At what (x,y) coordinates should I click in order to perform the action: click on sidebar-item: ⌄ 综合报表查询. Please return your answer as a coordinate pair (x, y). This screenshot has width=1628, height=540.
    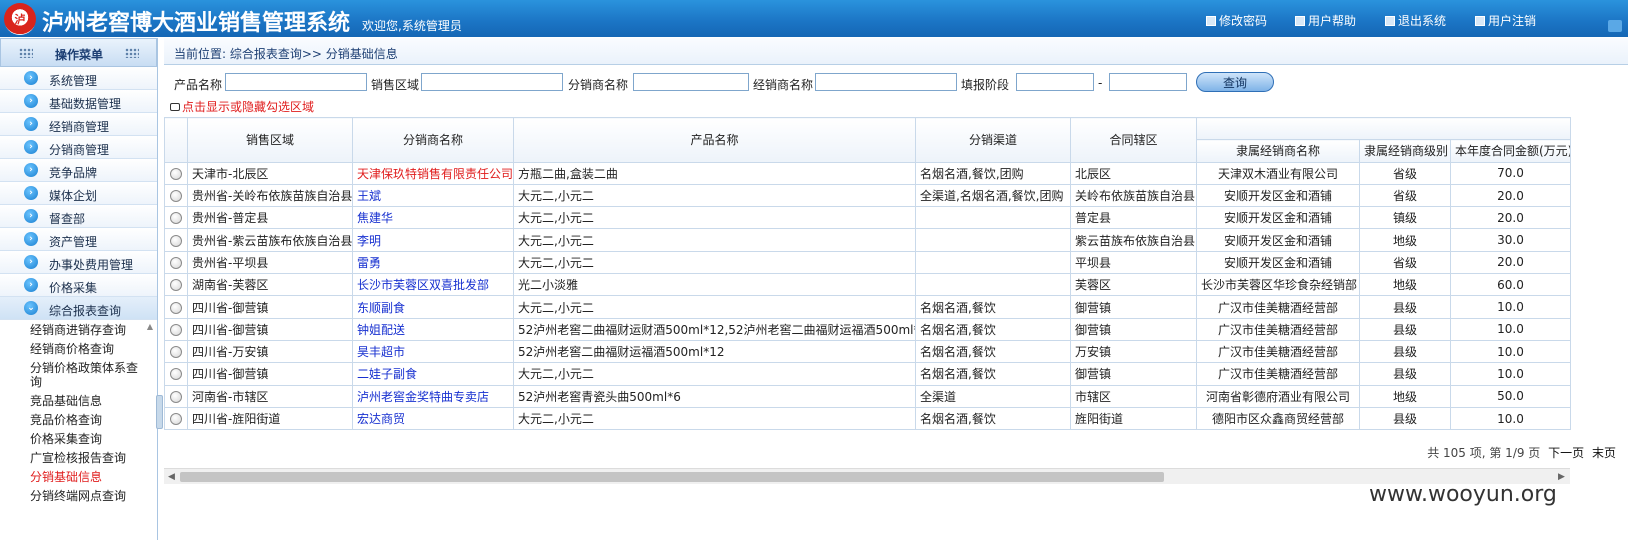
    Looking at the image, I should click on (78, 308).